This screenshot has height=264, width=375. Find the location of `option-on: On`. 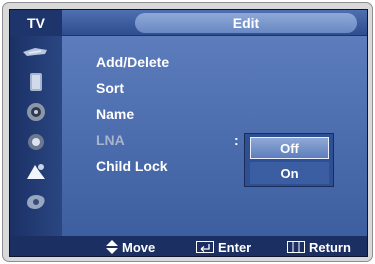

option-on: On is located at coordinates (289, 173).